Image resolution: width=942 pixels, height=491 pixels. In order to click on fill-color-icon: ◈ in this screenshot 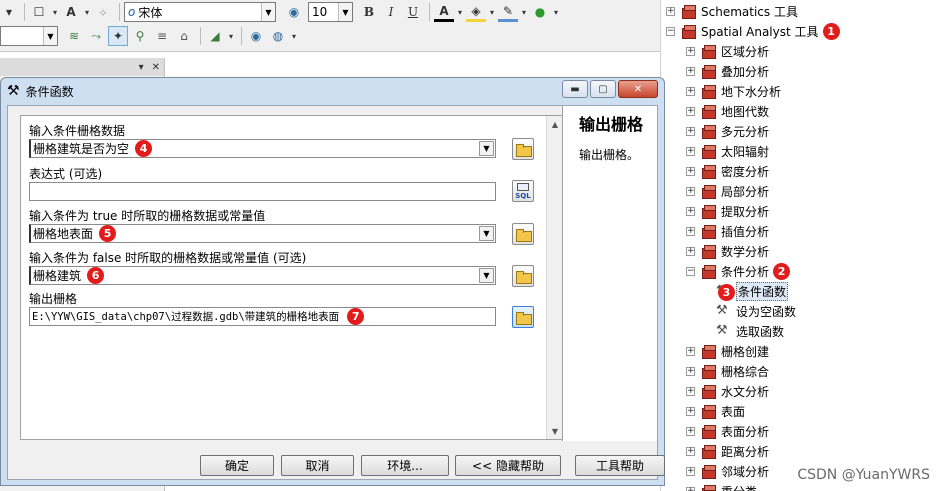, I will do `click(476, 12)`.